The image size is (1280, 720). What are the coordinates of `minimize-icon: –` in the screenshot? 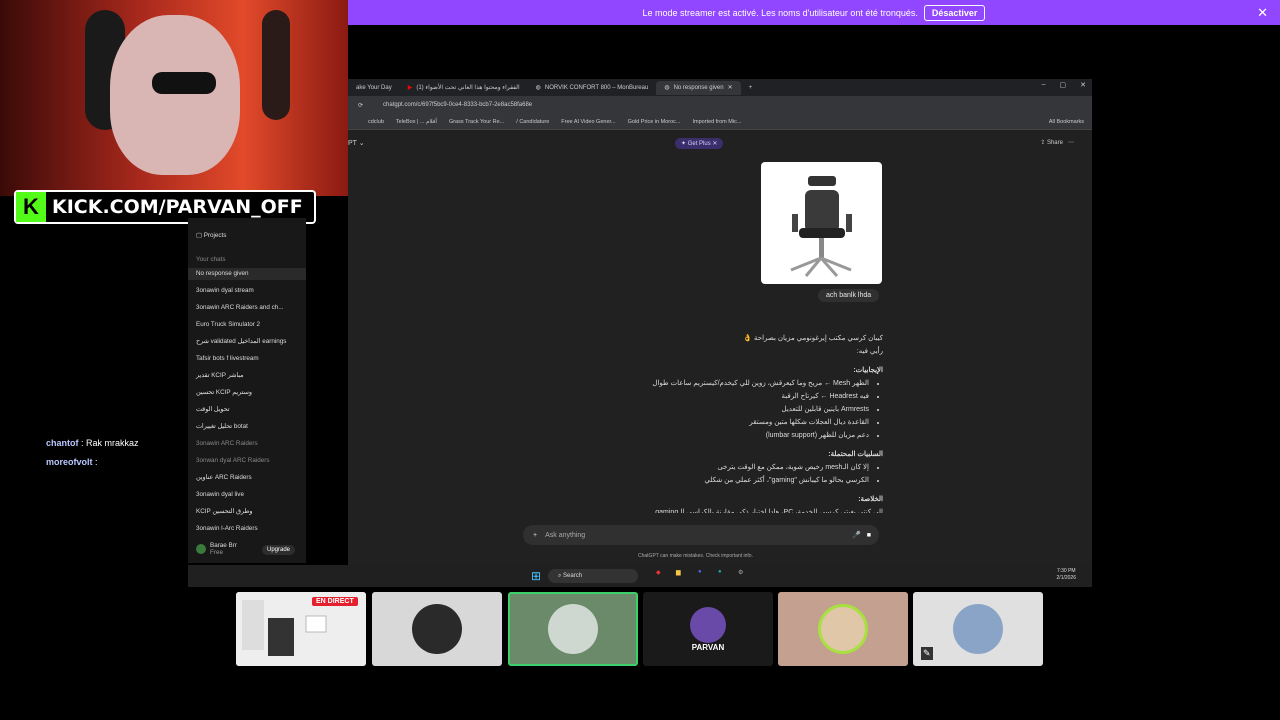 It's located at (1044, 85).